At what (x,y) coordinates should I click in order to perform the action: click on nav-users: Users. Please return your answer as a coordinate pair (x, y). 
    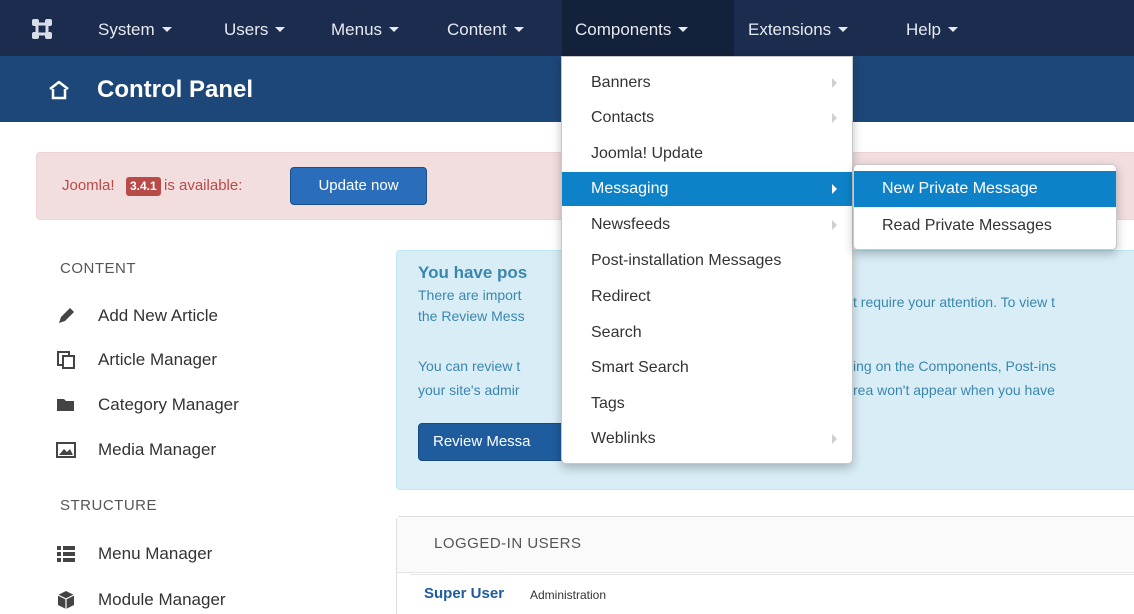
    Looking at the image, I should click on (255, 30).